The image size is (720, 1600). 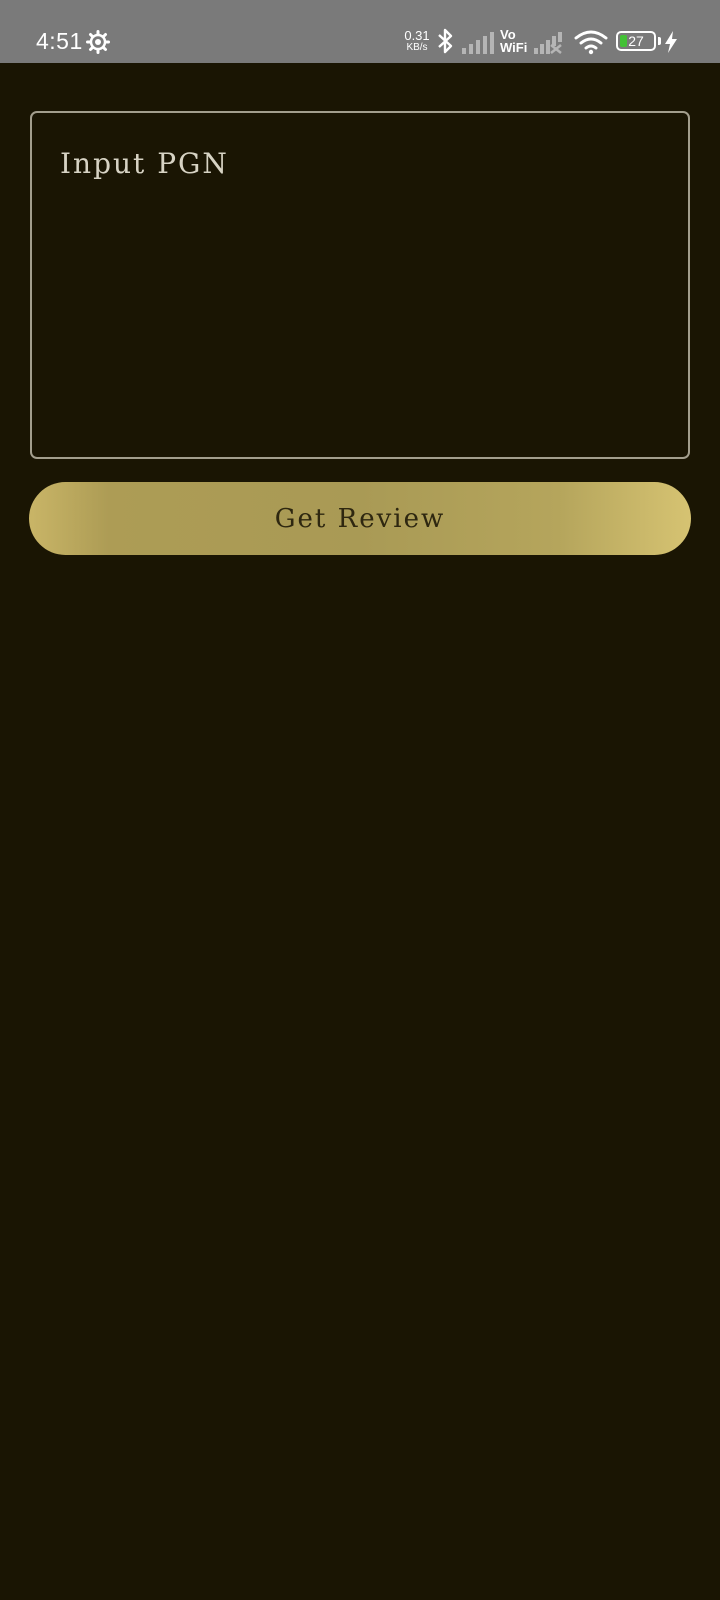 I want to click on network-speed: 0.31 KB/s, so click(x=417, y=41).